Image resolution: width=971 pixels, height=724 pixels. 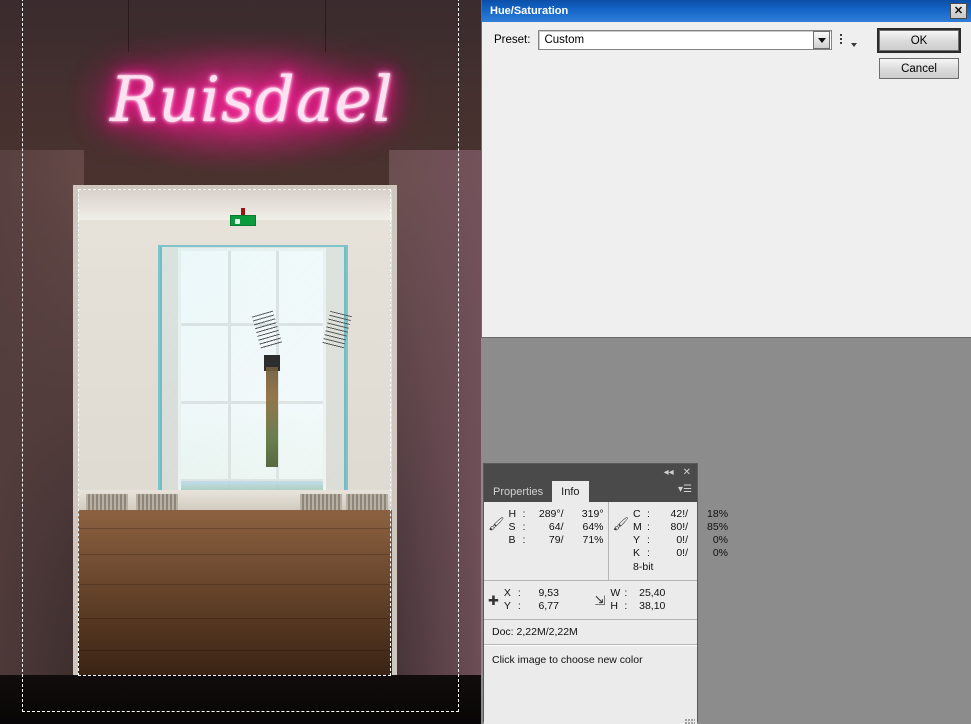 I want to click on dimension-values: W:25,40 H:38,10, so click(x=638, y=599).